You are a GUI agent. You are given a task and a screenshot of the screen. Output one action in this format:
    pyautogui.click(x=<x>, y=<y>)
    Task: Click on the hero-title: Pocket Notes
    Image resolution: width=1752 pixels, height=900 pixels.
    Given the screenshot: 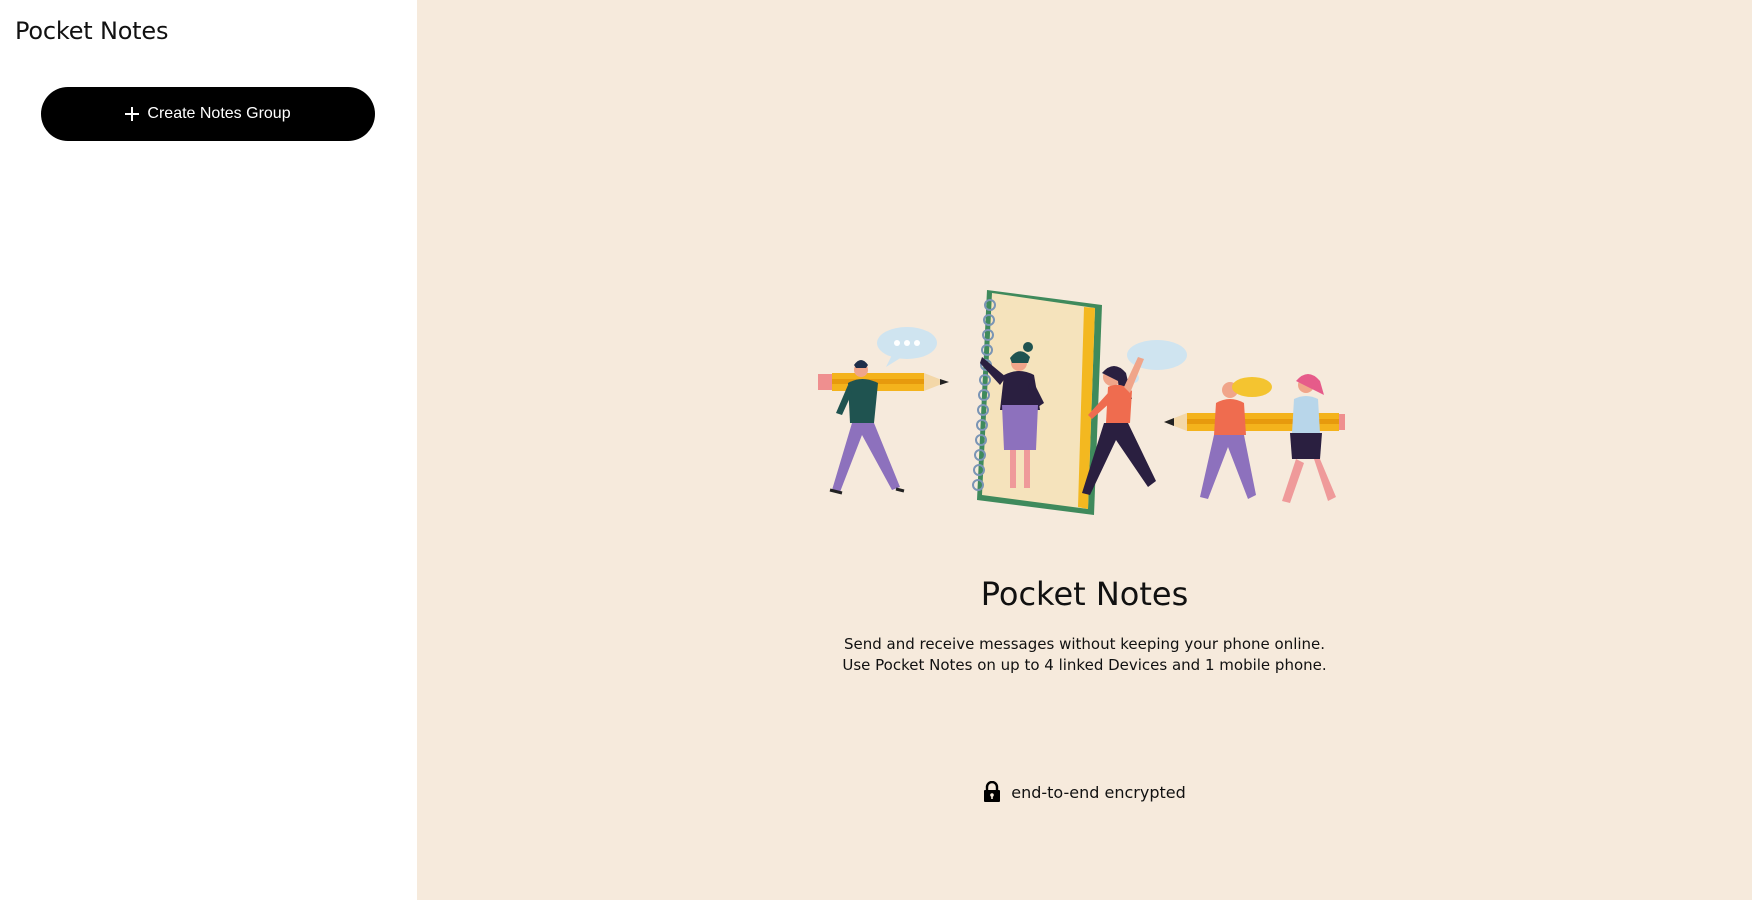 What is the action you would take?
    pyautogui.click(x=1084, y=594)
    